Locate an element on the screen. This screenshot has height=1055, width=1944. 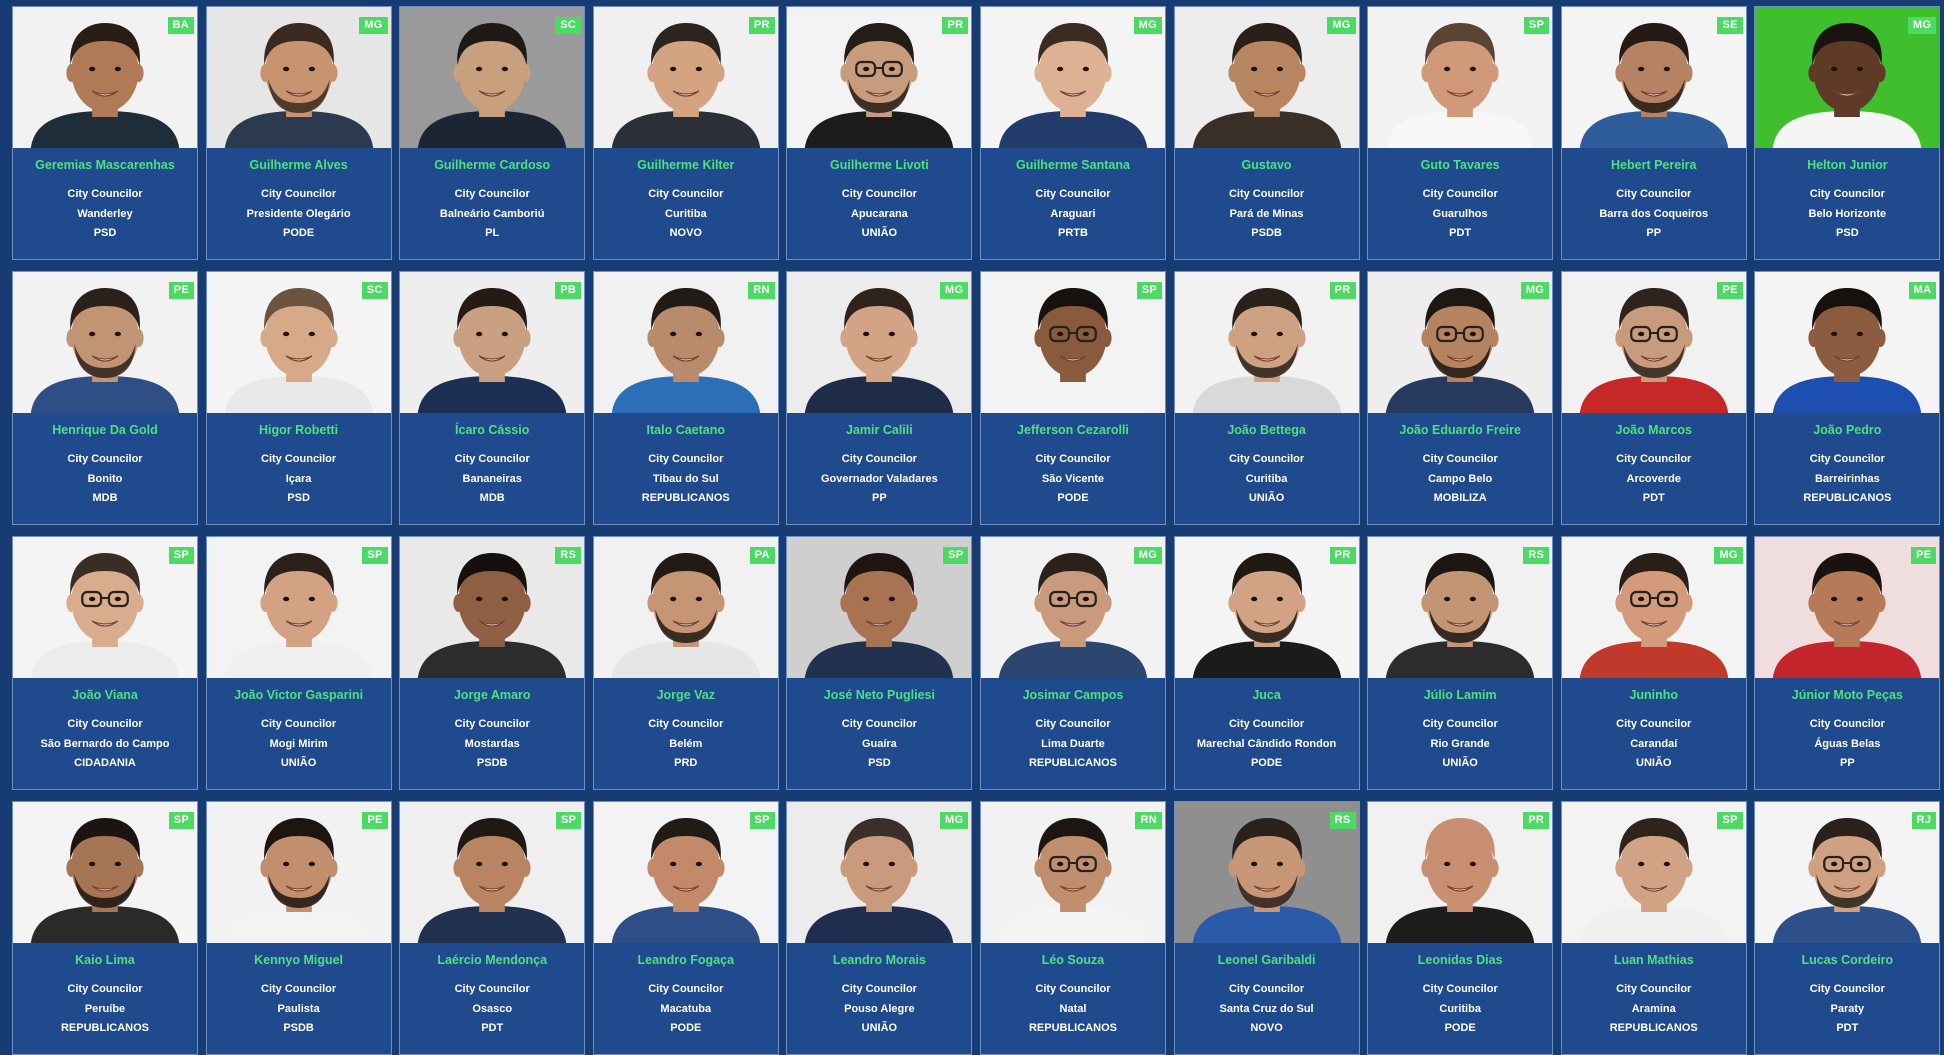
candidate-name: Gustavo is located at coordinates (1267, 172).